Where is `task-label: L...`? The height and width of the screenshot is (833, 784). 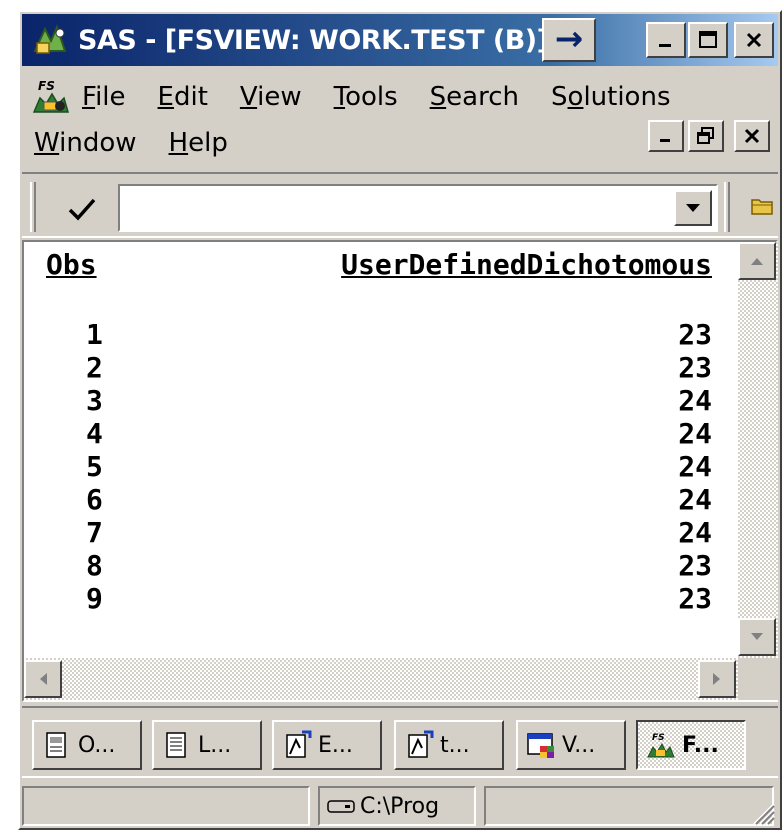
task-label: L... is located at coordinates (215, 745).